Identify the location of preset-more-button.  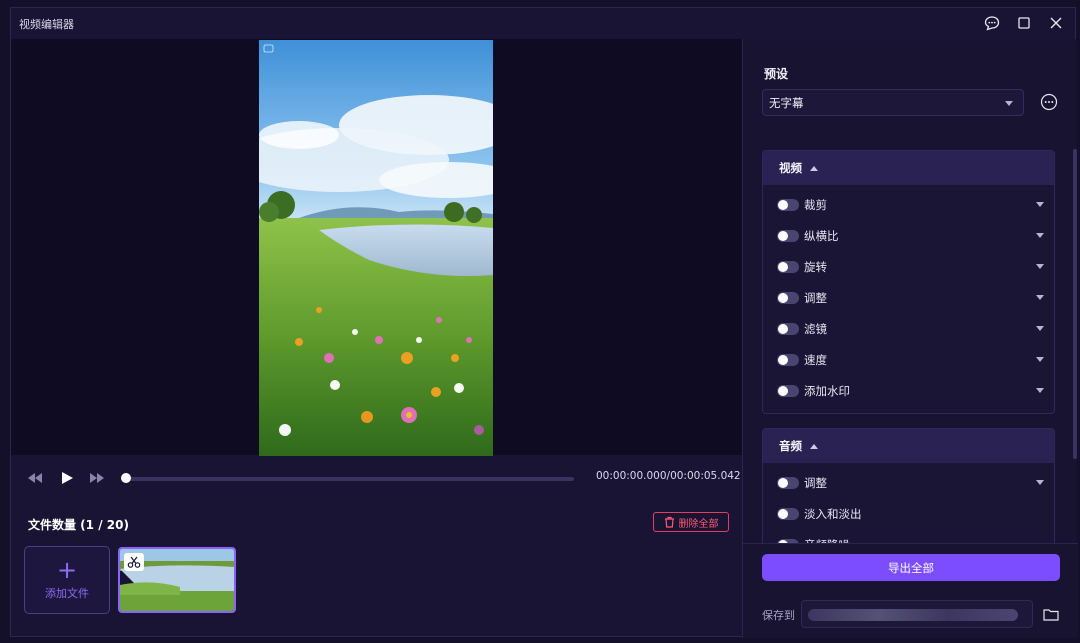
(1049, 102).